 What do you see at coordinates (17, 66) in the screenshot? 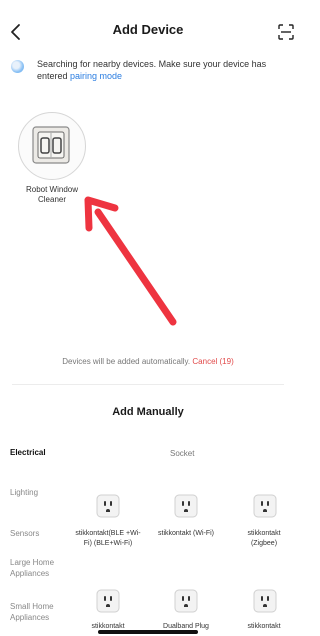
I see `searching-indicator-icon` at bounding box center [17, 66].